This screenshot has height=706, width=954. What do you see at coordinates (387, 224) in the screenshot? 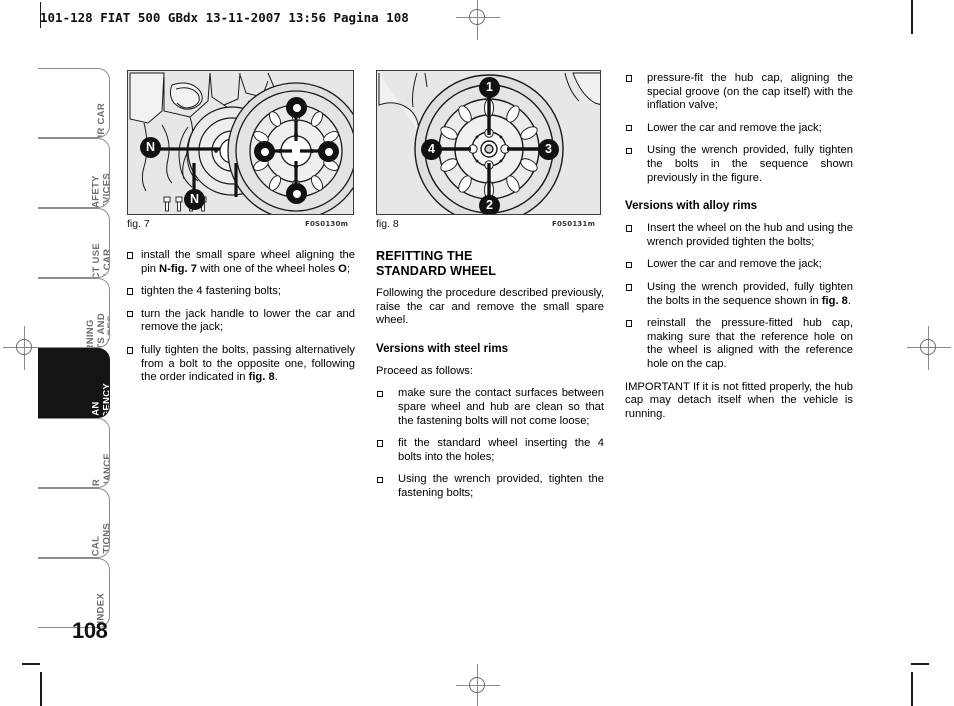
I see `figure-8-caption: fig. 8` at bounding box center [387, 224].